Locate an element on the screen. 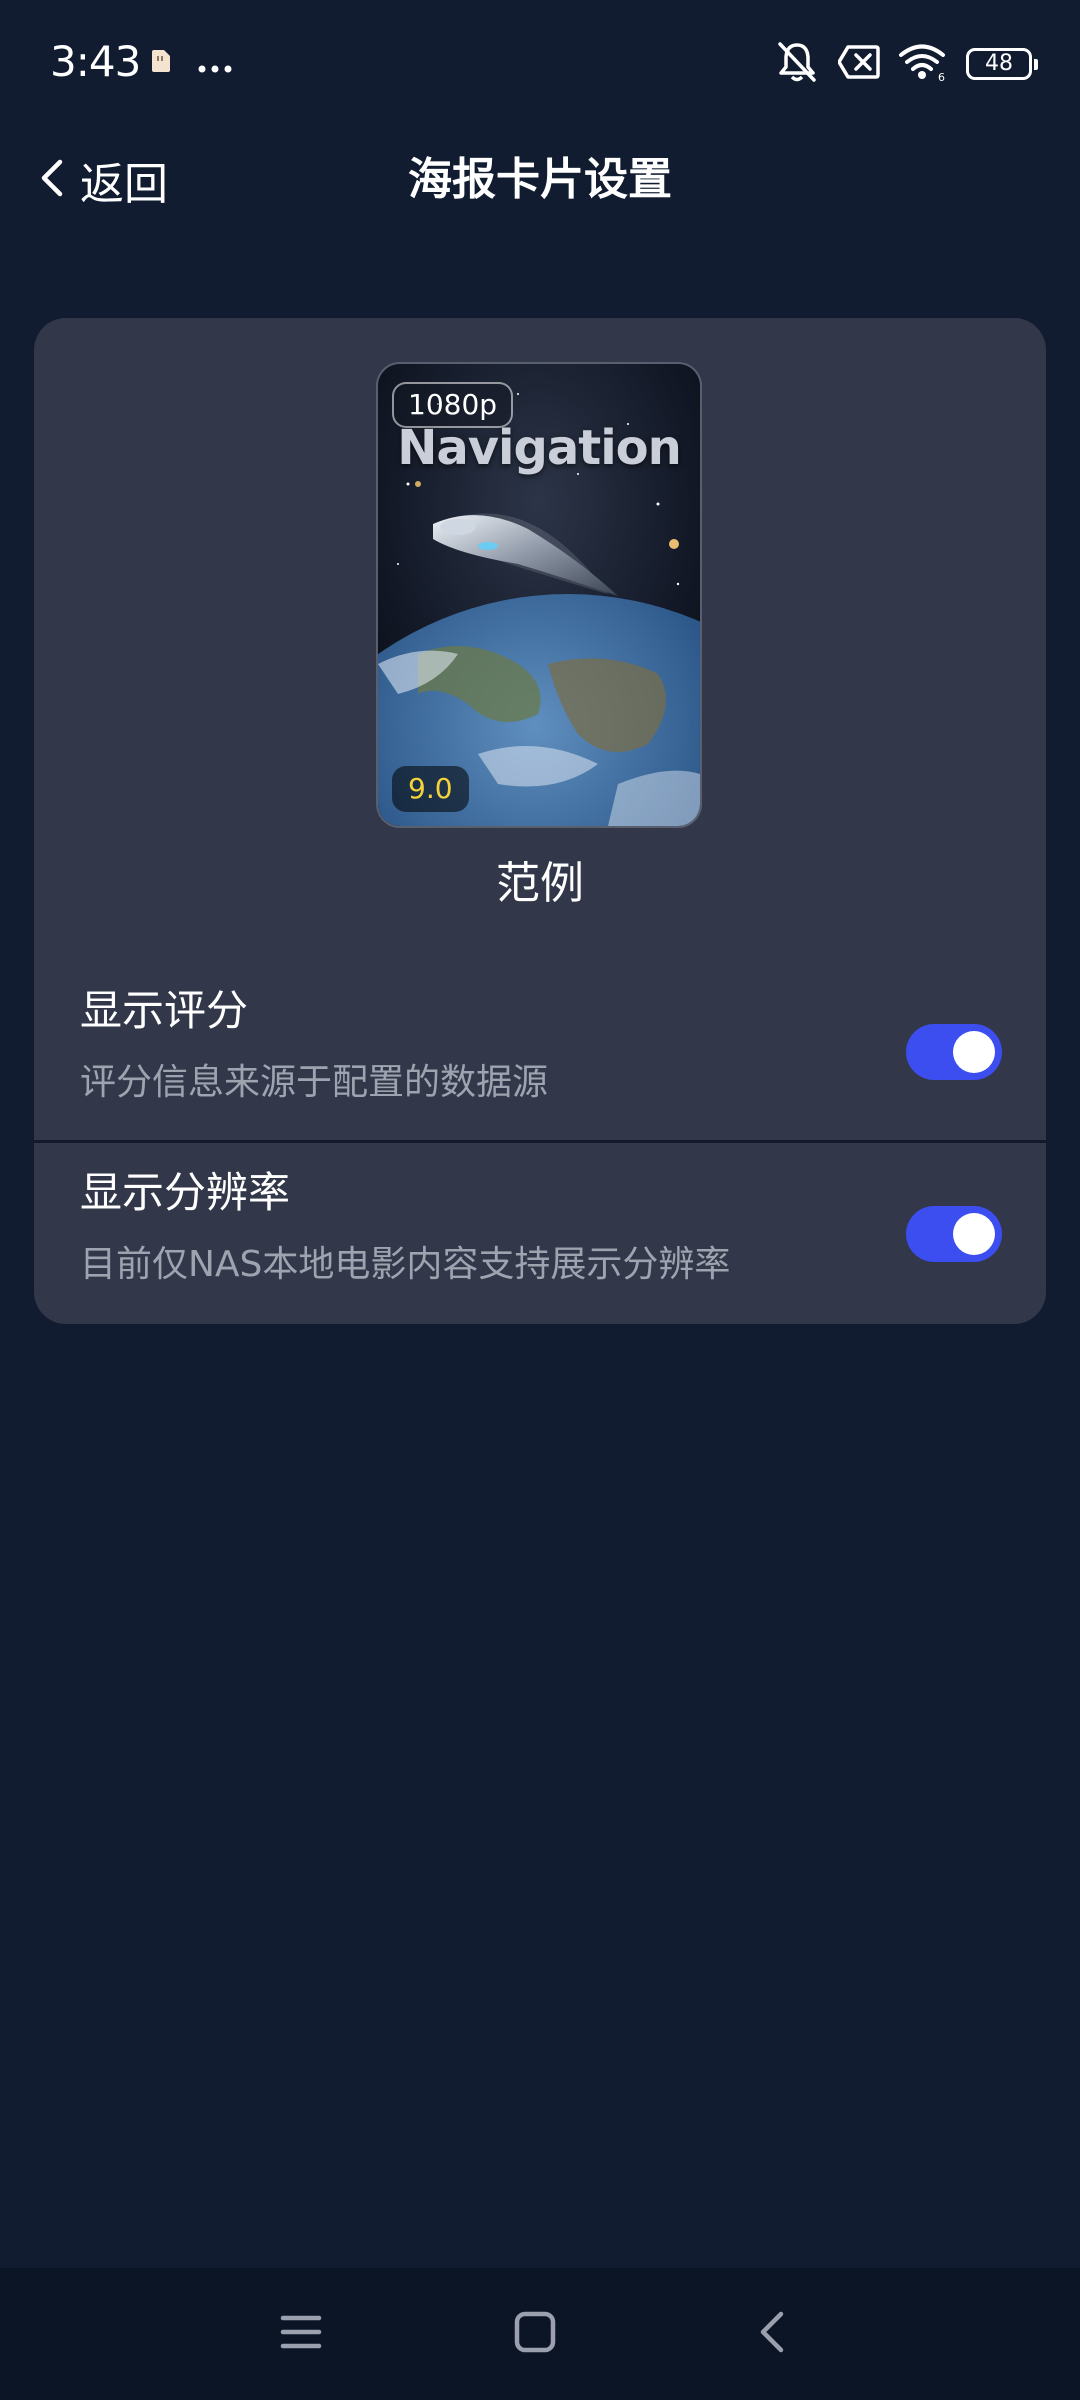 The image size is (1080, 2400). poster-preview: 1080p Navigation 9.0 is located at coordinates (539, 595).